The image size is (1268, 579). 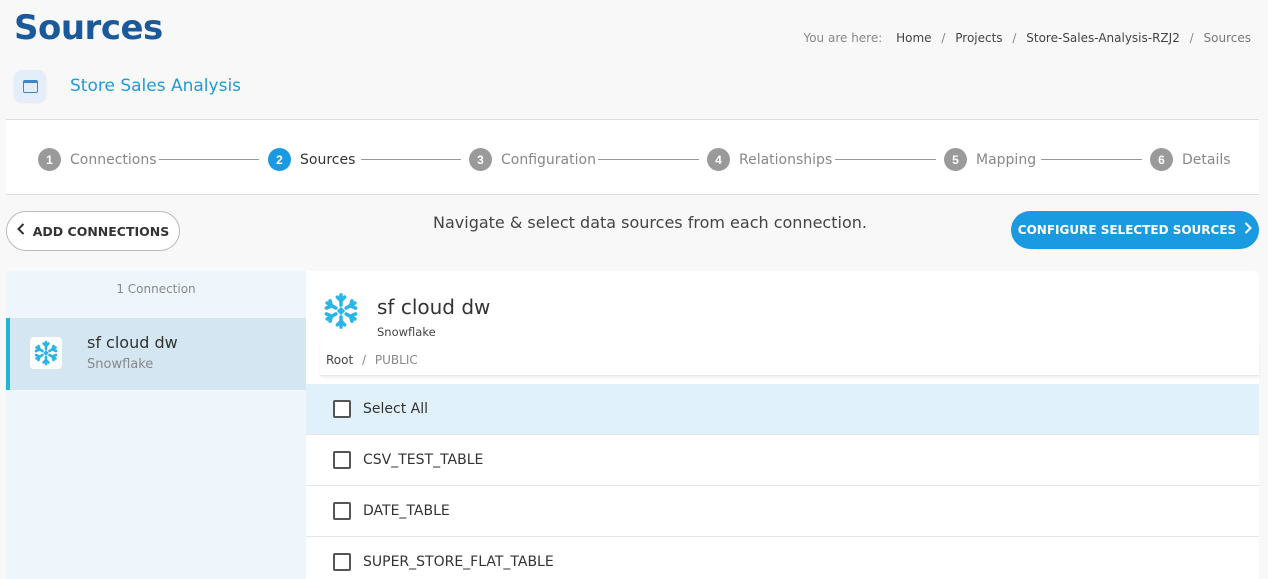 What do you see at coordinates (30, 86) in the screenshot?
I see `window-icon` at bounding box center [30, 86].